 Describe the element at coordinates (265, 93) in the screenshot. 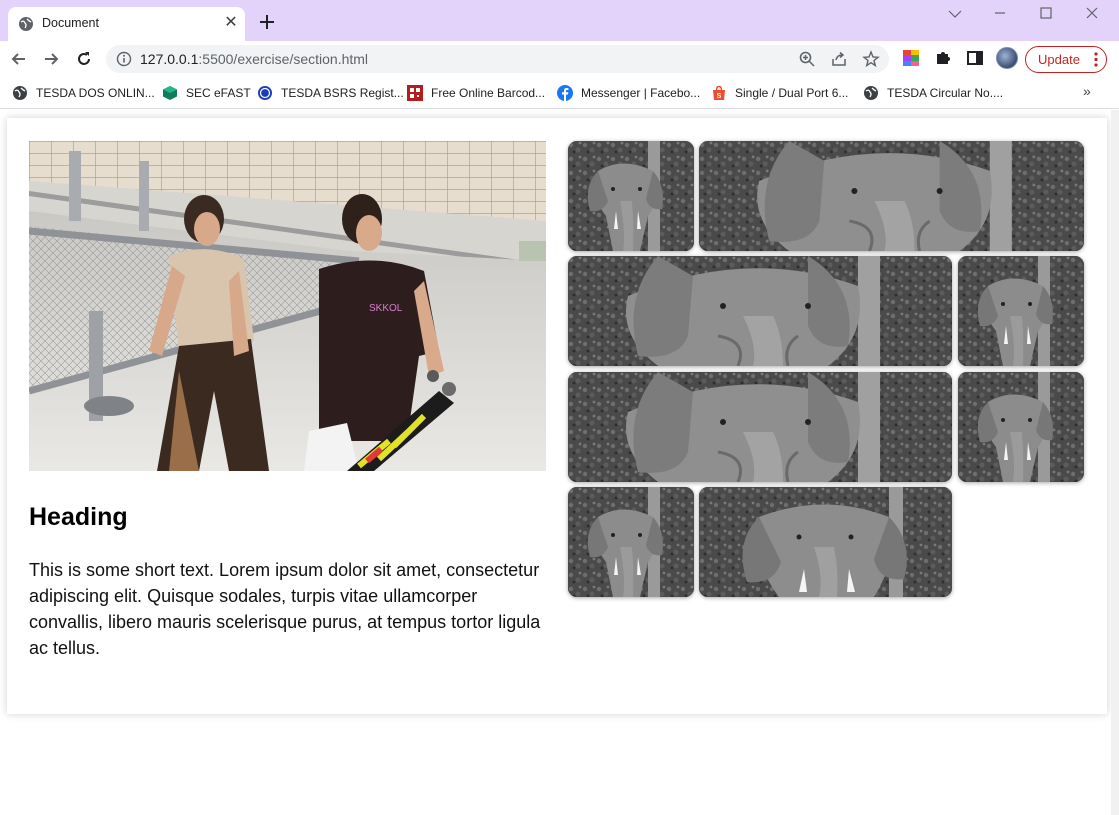

I see `seal-icon` at that location.